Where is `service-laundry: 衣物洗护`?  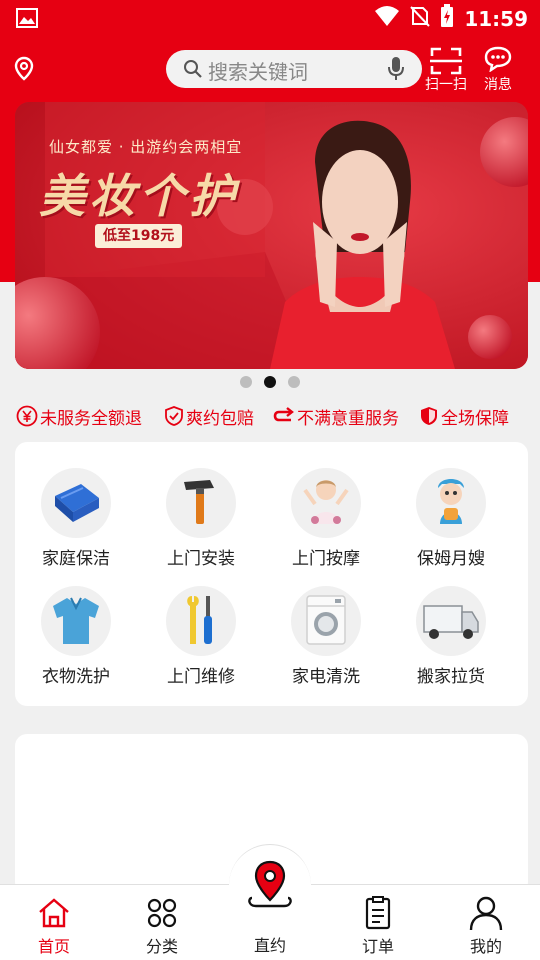
service-laundry: 衣物洗护 is located at coordinates (76, 641).